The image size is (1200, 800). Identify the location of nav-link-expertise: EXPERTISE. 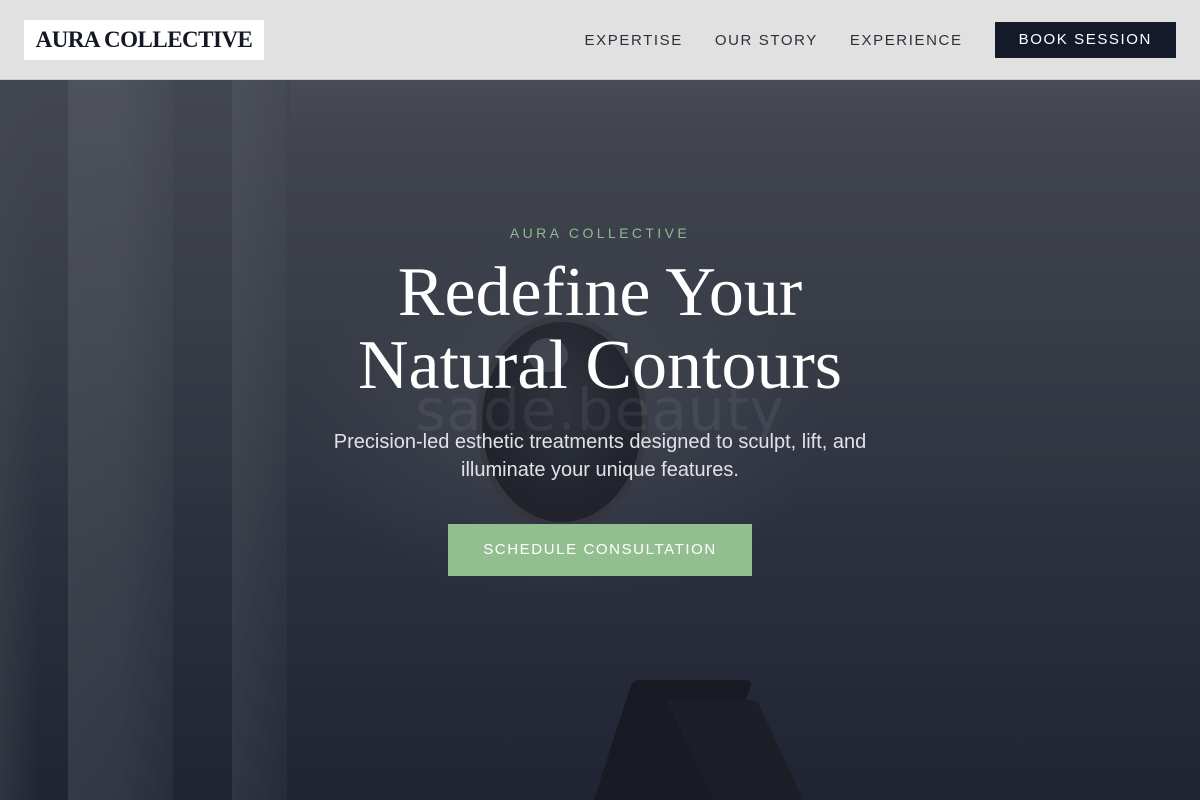
(634, 40).